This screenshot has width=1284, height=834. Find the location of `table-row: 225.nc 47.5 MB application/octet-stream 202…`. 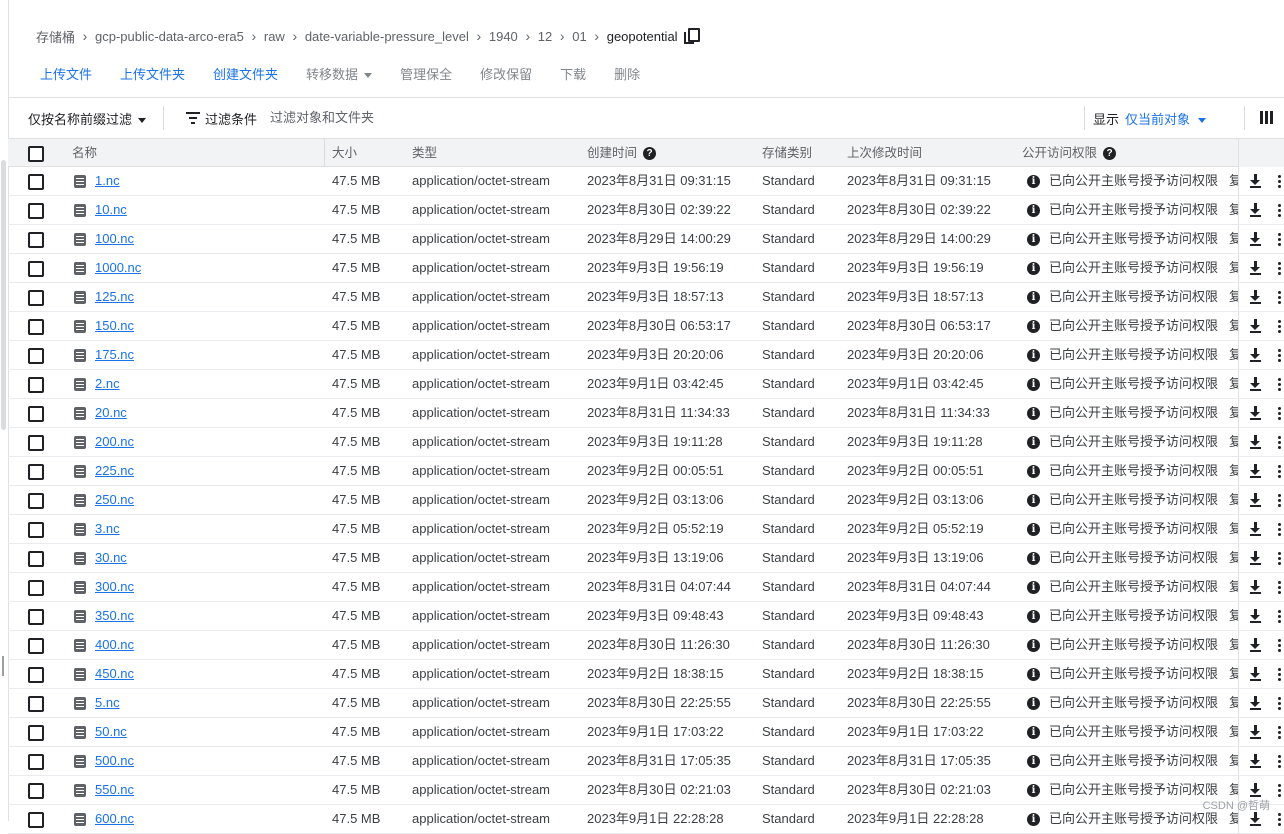

table-row: 225.nc 47.5 MB application/octet-stream 202… is located at coordinates (646, 471).